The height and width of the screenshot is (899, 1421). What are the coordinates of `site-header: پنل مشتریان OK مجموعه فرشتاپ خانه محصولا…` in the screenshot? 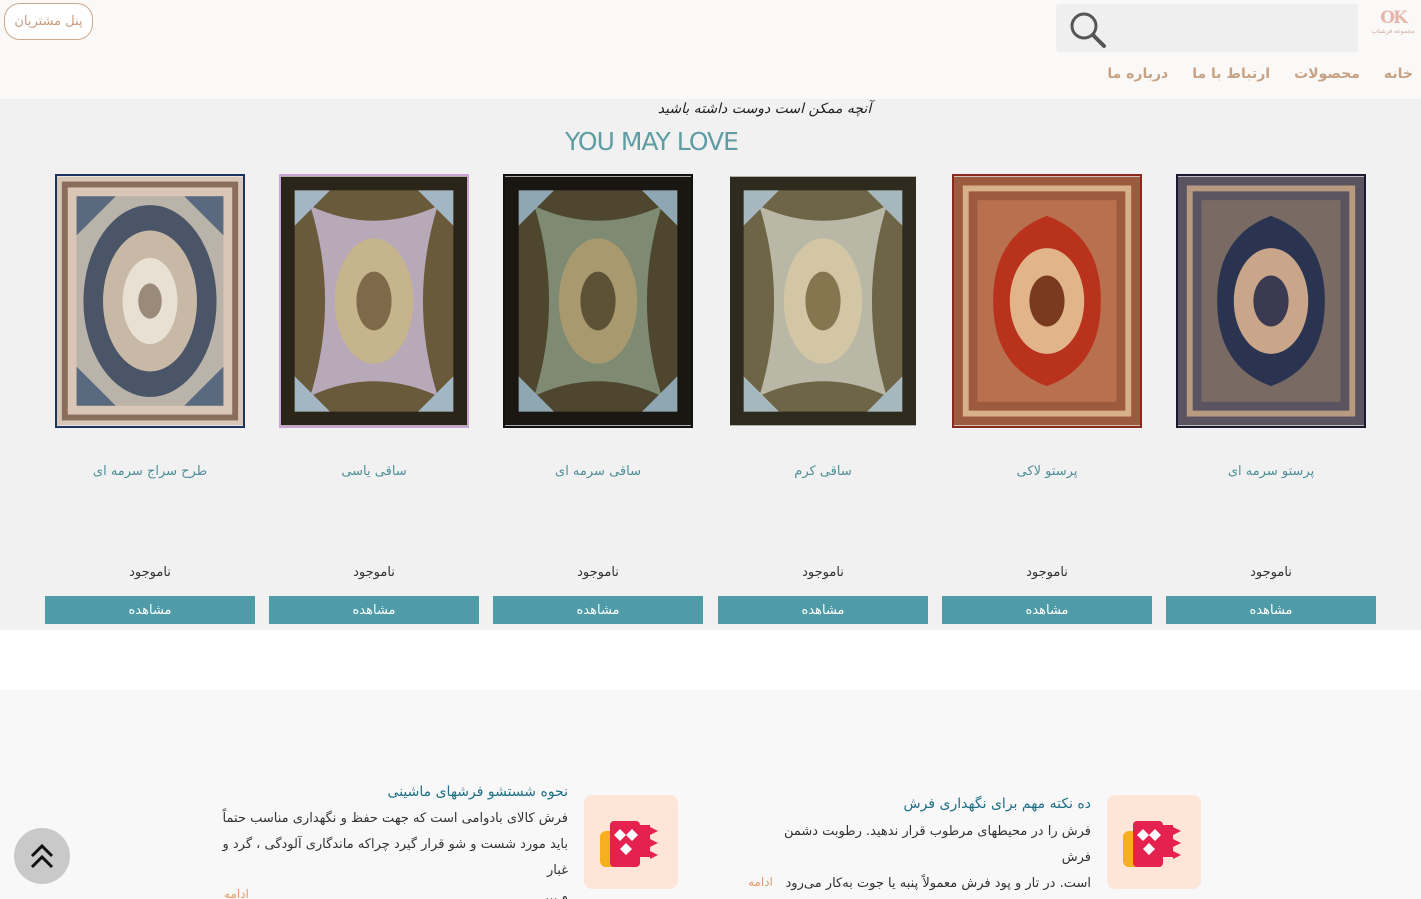 It's located at (710, 49).